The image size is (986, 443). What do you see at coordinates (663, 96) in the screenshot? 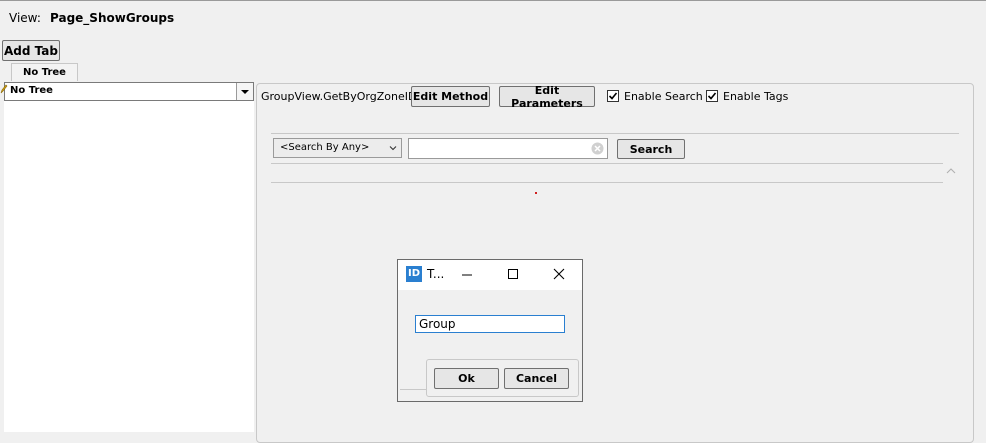
I see `enable-search-label: Enable Search` at bounding box center [663, 96].